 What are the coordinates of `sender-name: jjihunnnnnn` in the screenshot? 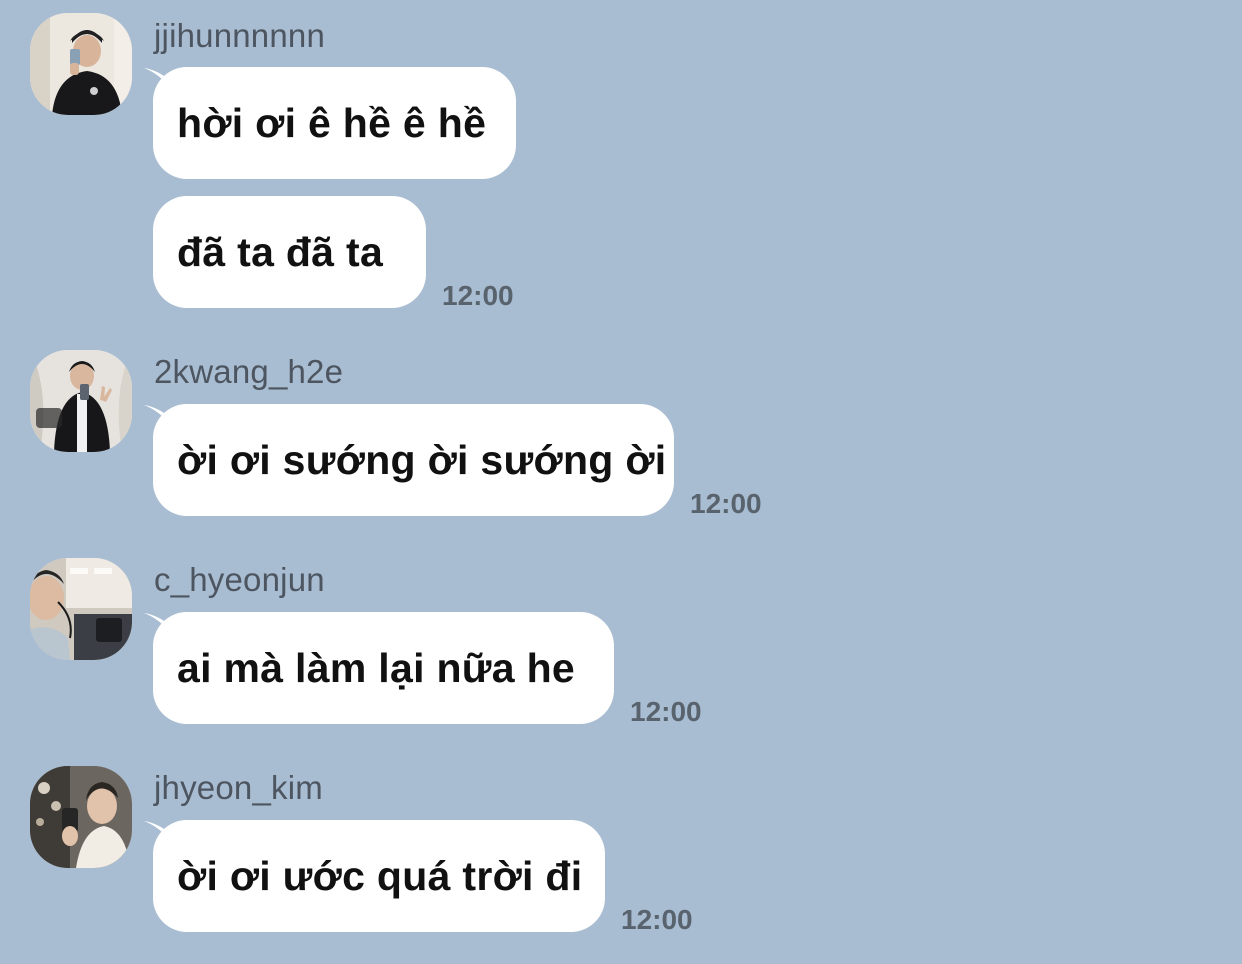 It's located at (240, 35).